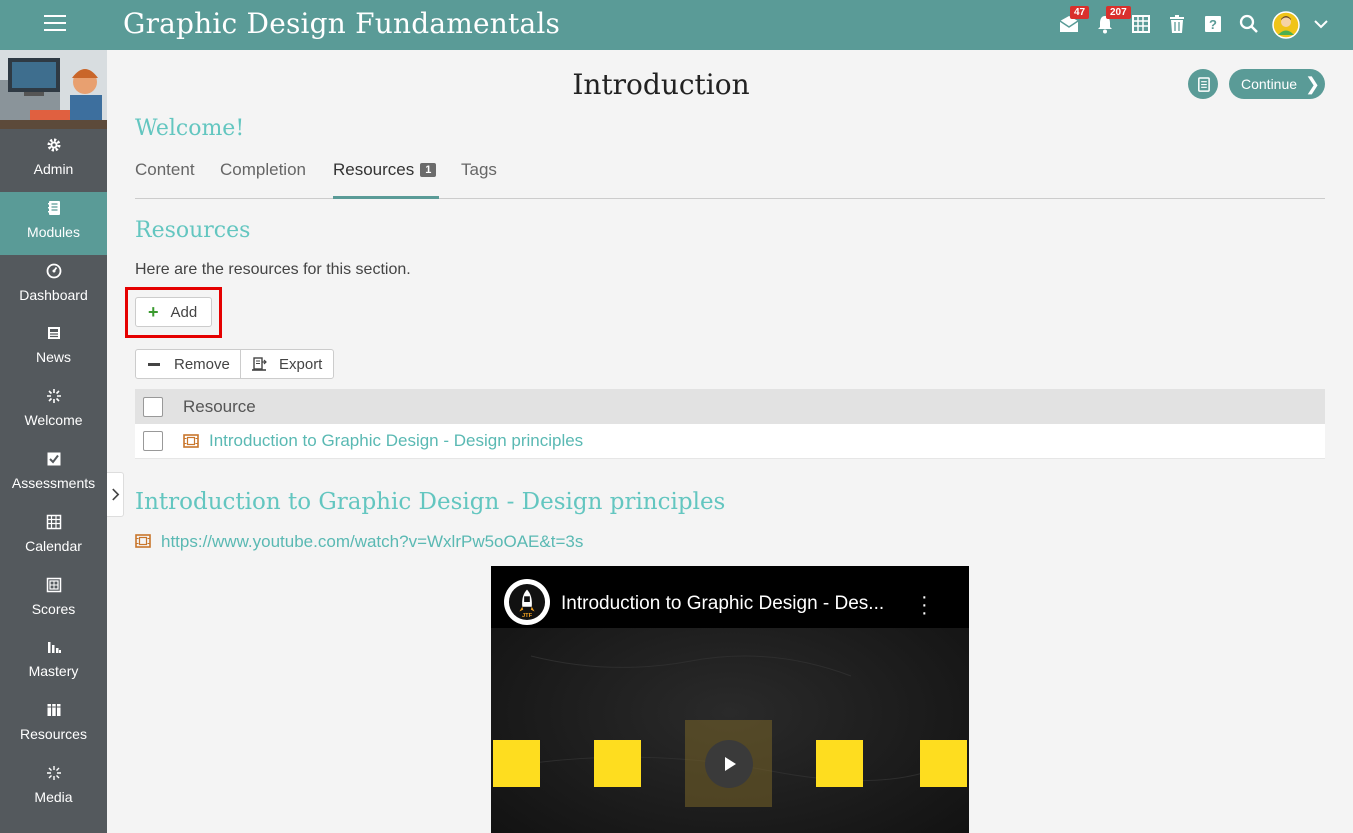  What do you see at coordinates (263, 169) in the screenshot?
I see `tab-label: Completion` at bounding box center [263, 169].